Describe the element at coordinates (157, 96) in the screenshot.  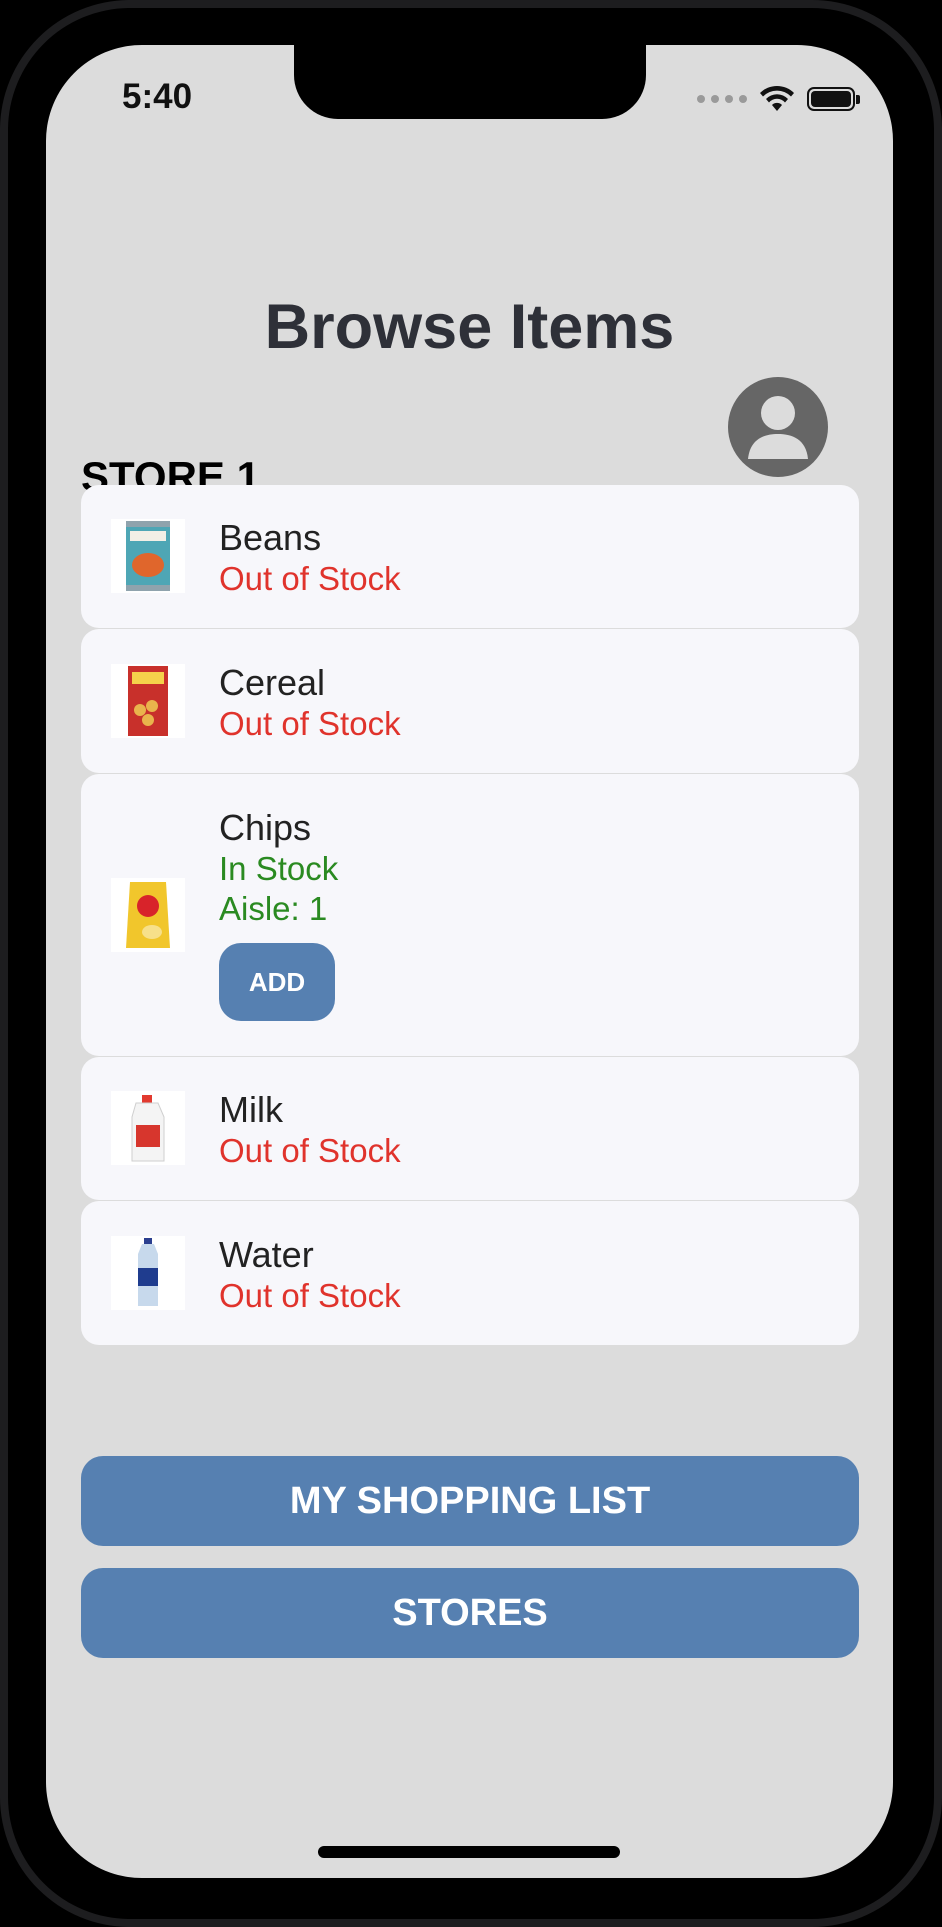
I see `status-time: 5:40` at that location.